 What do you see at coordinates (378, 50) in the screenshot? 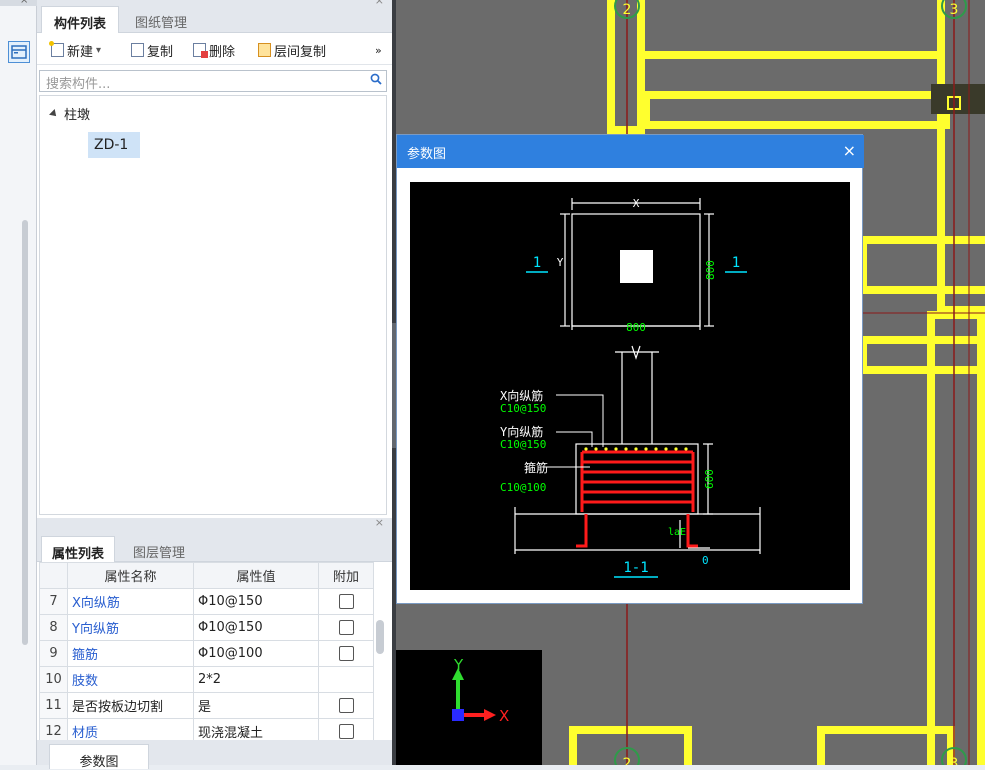
I see `more-tools-icon: »` at bounding box center [378, 50].